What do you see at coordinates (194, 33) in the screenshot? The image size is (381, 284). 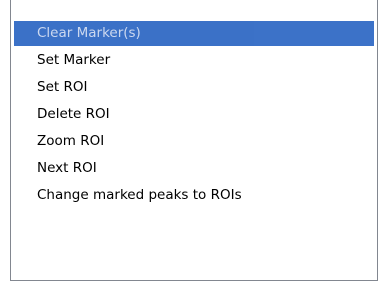 I see `menu-item-clear-markers: Clear Marker(s)` at bounding box center [194, 33].